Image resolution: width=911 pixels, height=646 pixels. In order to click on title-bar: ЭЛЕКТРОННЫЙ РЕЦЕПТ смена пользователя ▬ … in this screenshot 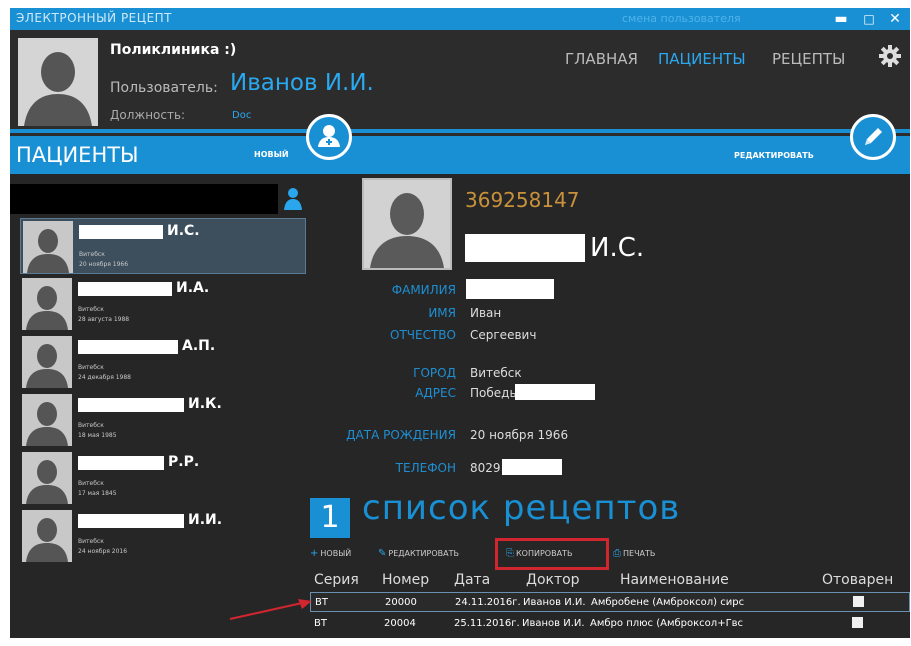, I will do `click(460, 19)`.